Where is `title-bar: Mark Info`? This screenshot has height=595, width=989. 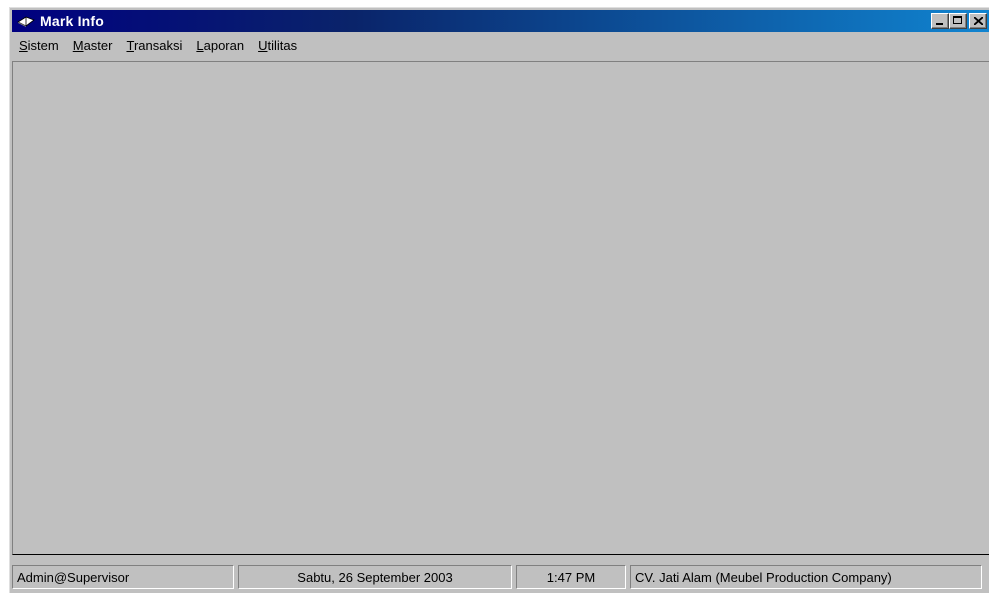 title-bar: Mark Info is located at coordinates (500, 21).